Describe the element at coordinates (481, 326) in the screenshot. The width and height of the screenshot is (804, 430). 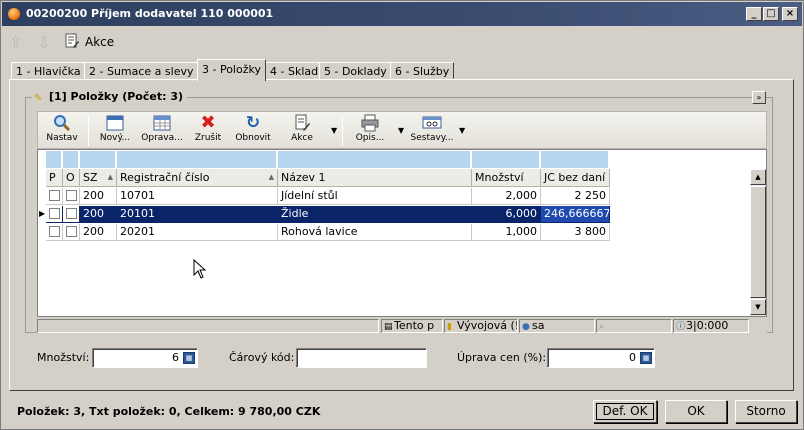
I see `status-panel-vyvojova: ▮ Vývojová (!` at that location.